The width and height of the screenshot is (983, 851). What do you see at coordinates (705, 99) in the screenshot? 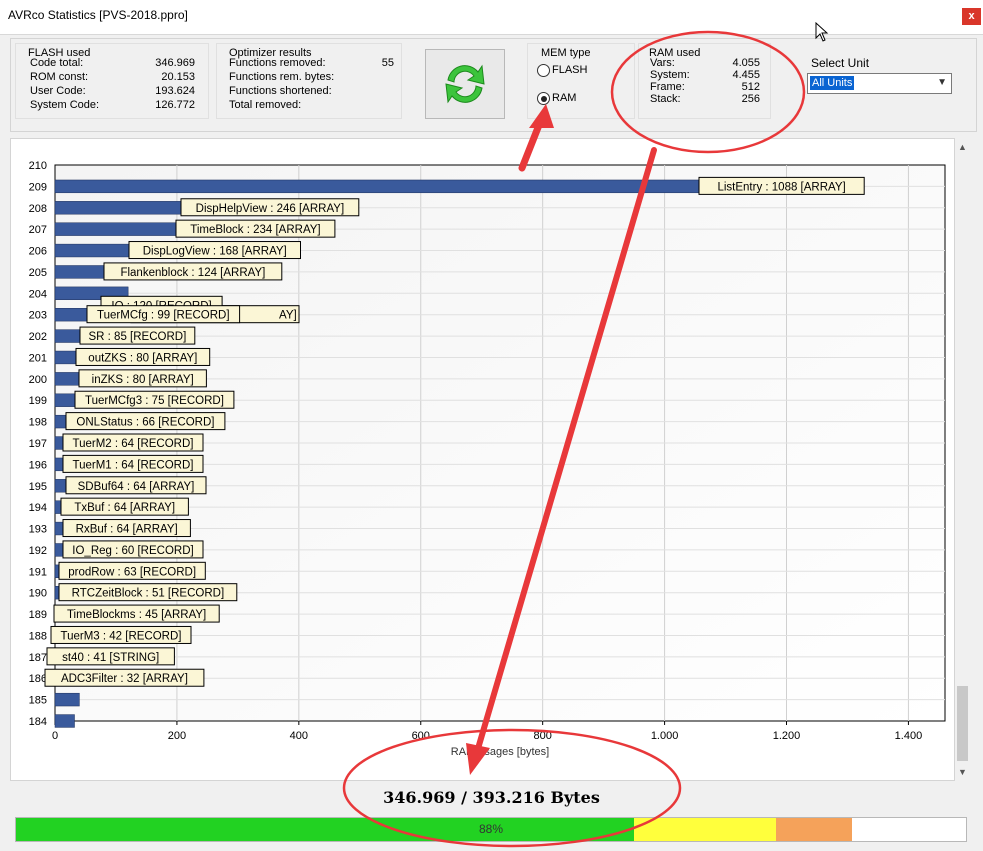
I see `ram-row-stack: Stack: 256` at bounding box center [705, 99].